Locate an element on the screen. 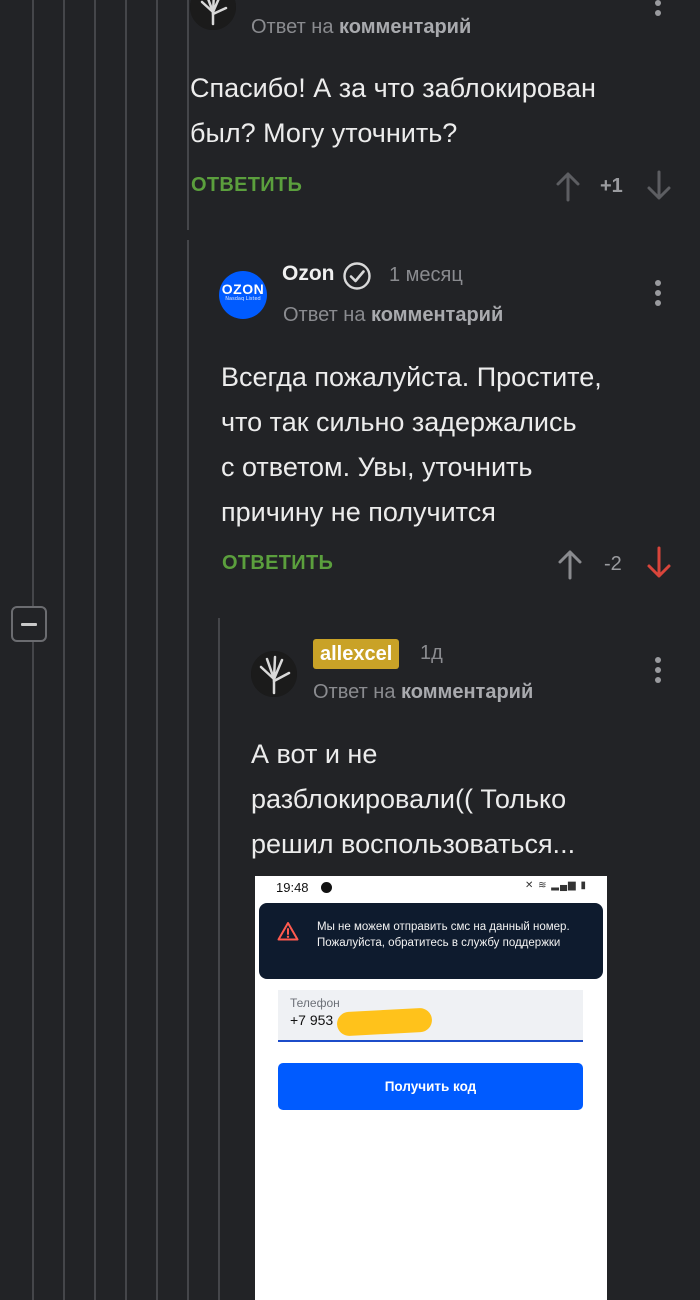 The width and height of the screenshot is (700, 1300). author-badge: allexcel is located at coordinates (356, 654).